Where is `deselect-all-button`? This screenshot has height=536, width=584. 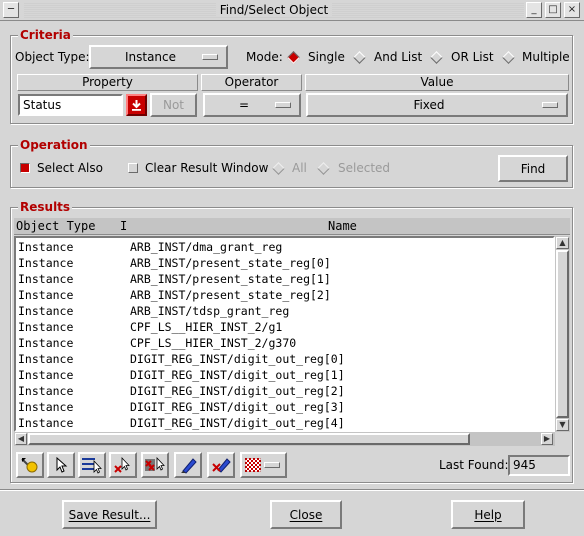 deselect-all-button is located at coordinates (155, 465).